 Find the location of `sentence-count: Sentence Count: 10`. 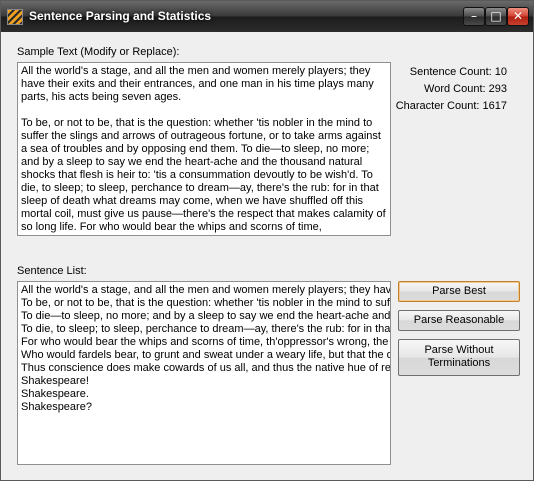

sentence-count: Sentence Count: 10 is located at coordinates (458, 72).